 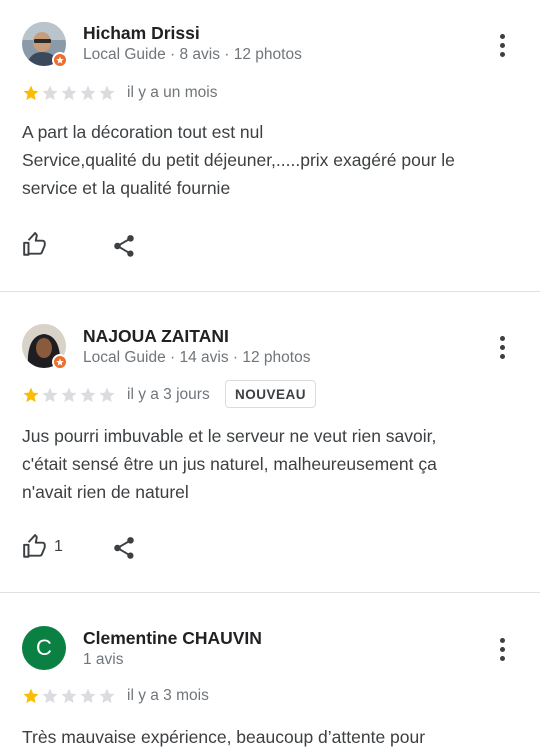 I want to click on like-button, so click(x=38, y=245).